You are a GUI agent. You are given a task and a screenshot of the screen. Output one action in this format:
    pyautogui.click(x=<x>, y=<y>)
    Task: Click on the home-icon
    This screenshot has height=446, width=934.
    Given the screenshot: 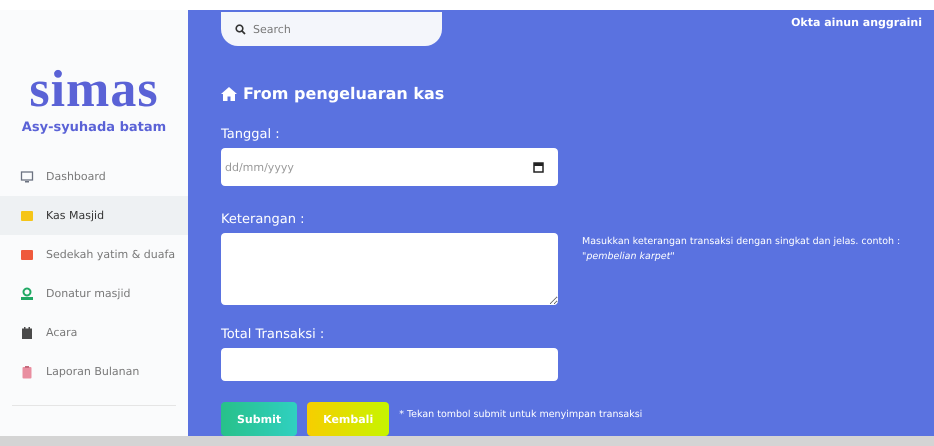 What is the action you would take?
    pyautogui.click(x=229, y=93)
    